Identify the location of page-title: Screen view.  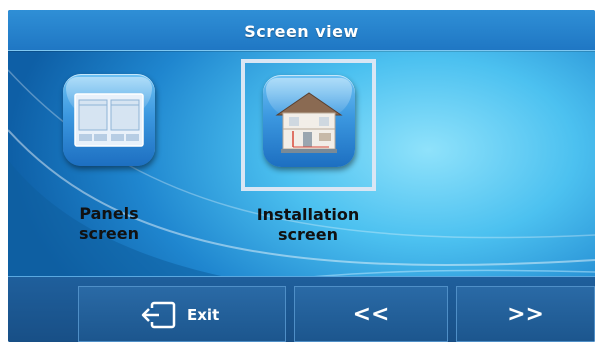
(301, 31).